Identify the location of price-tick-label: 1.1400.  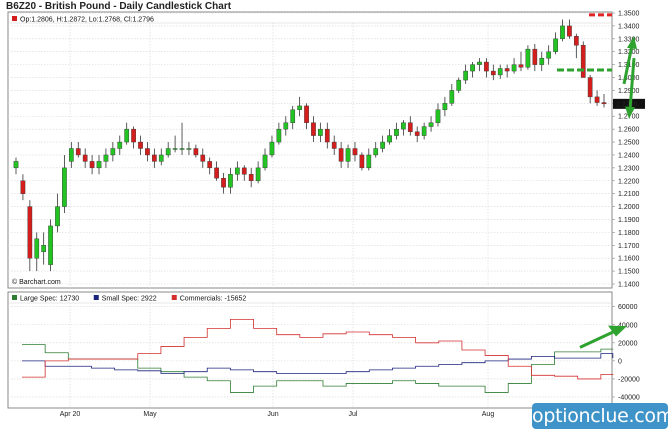
(629, 285).